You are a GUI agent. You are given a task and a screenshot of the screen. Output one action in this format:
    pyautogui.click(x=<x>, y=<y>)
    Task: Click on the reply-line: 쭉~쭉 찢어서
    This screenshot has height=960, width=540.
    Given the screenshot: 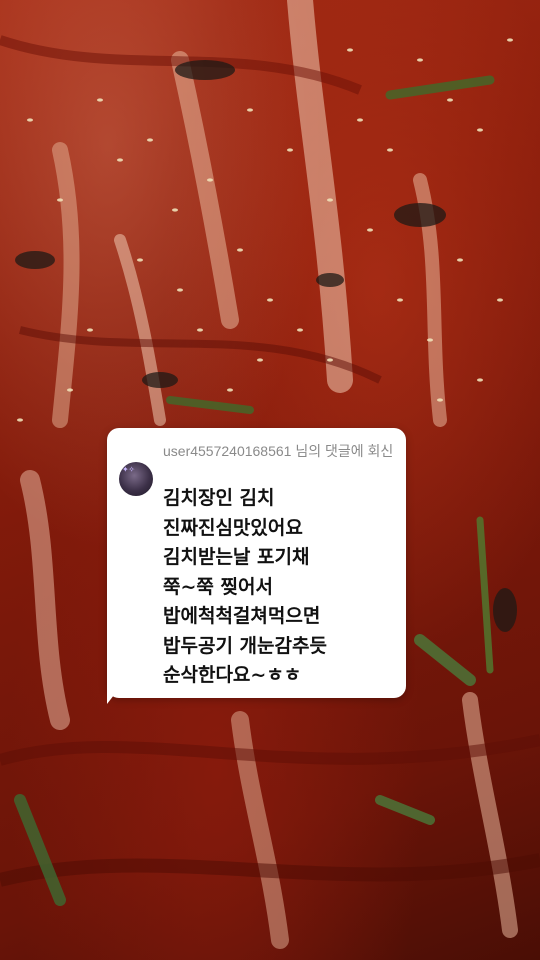 What is the action you would take?
    pyautogui.click(x=218, y=586)
    